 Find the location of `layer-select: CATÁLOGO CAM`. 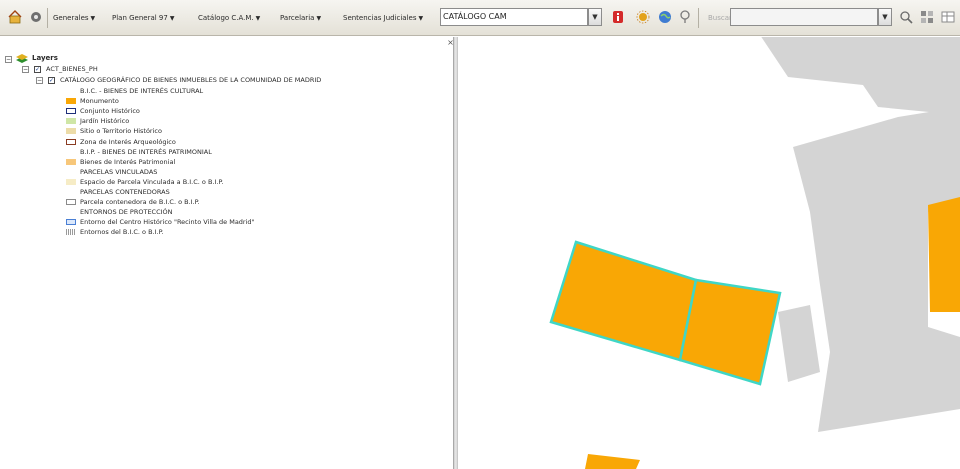

layer-select: CATÁLOGO CAM is located at coordinates (514, 17).